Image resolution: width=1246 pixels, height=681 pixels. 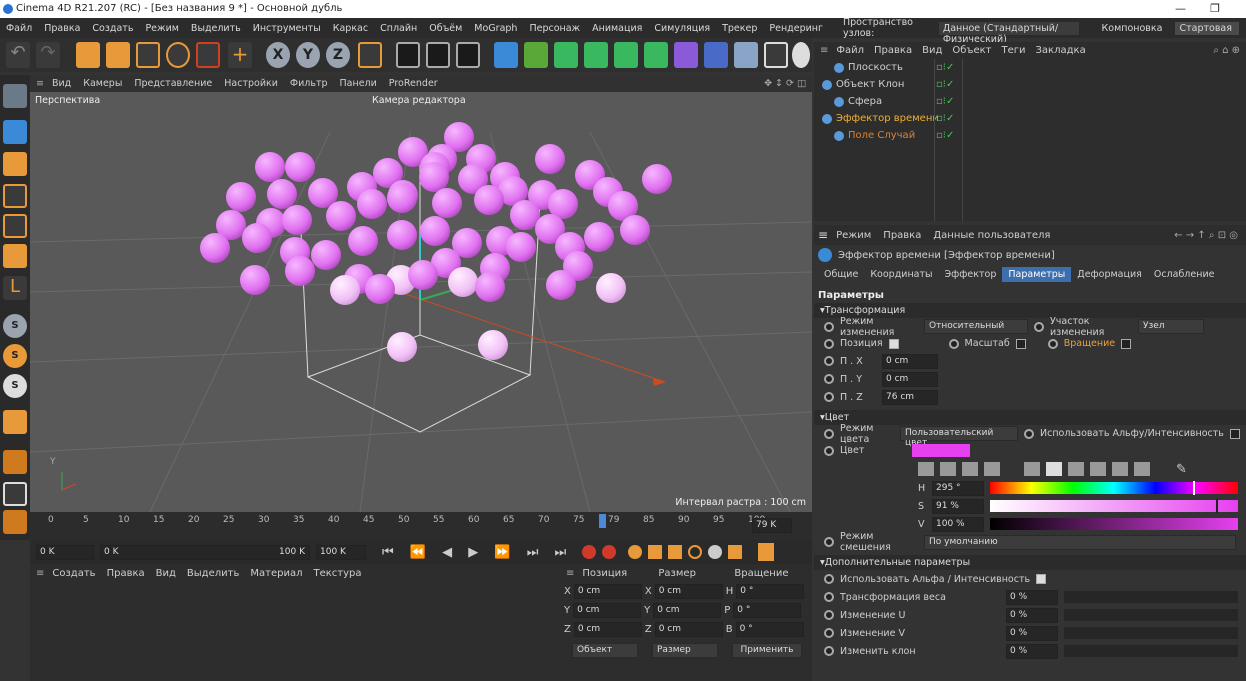 What do you see at coordinates (1030, 118) in the screenshot?
I see `object-row: Эффектор времени ▫⁝✓` at bounding box center [1030, 118].